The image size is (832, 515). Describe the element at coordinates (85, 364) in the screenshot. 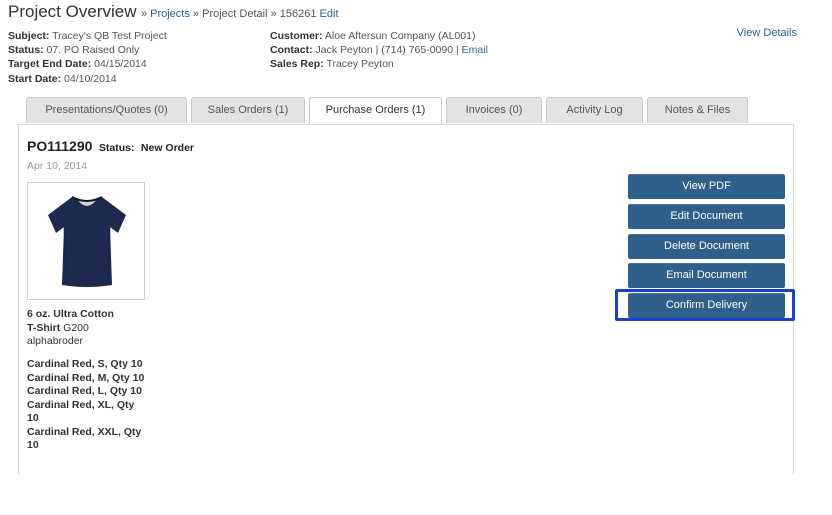

I see `variant-item: Cardinal Red, S, Qty 10` at that location.